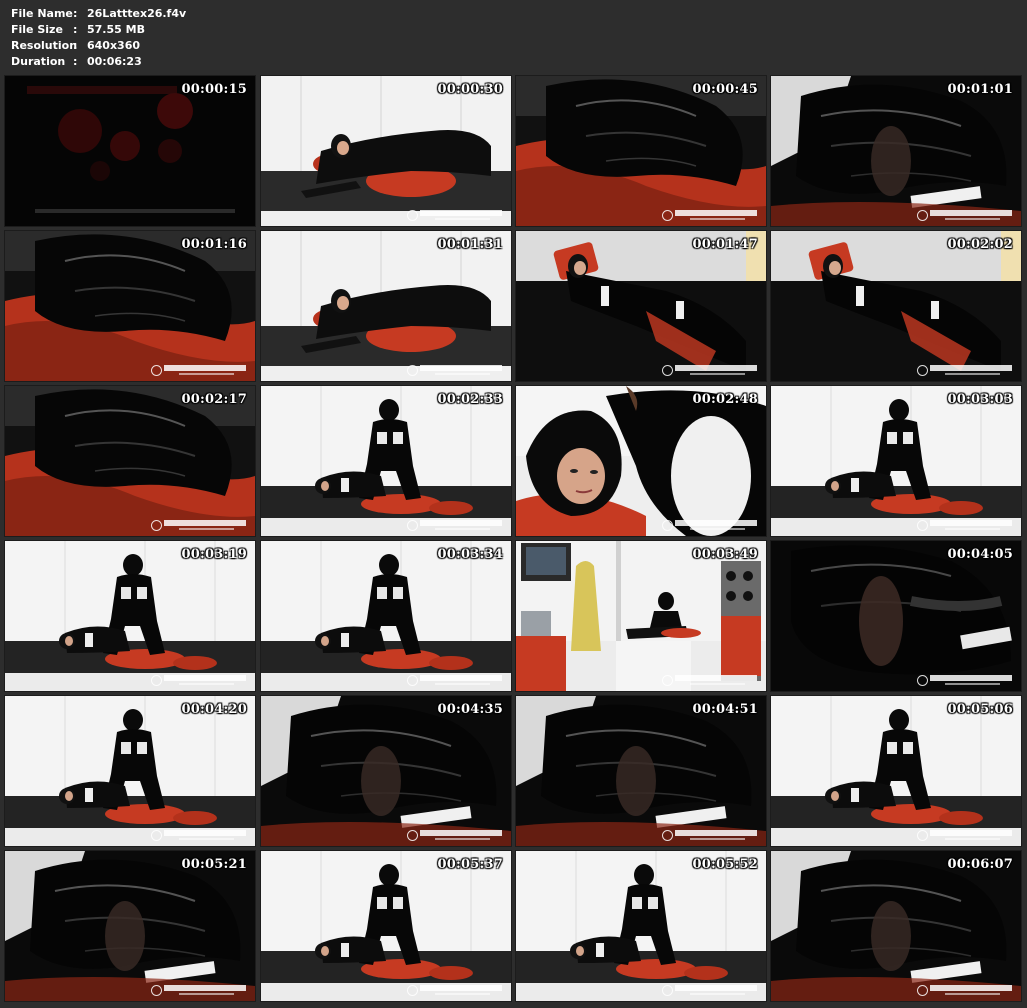 This screenshot has width=1027, height=1008. I want to click on timestamp: 00:02:48, so click(725, 399).